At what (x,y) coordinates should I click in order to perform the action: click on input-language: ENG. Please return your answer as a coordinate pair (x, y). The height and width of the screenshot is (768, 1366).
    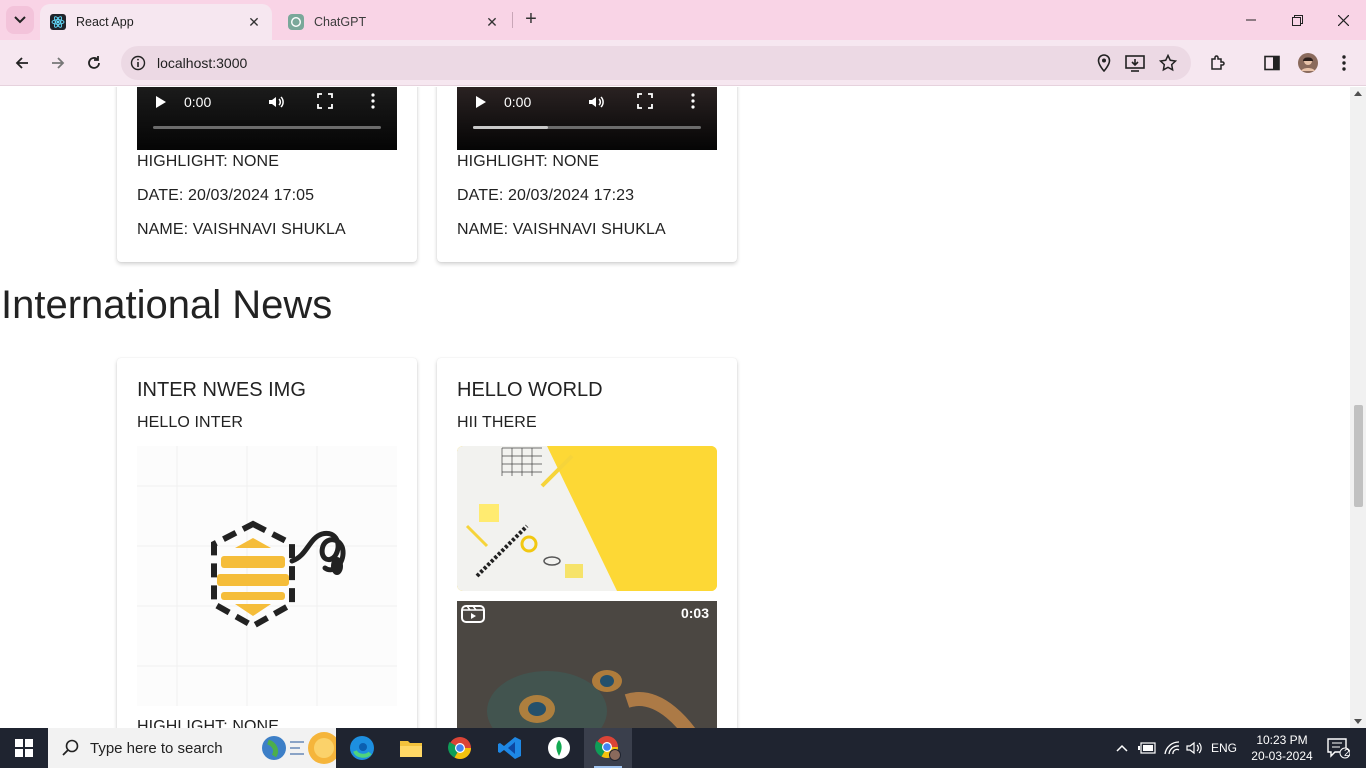
    Looking at the image, I should click on (1224, 748).